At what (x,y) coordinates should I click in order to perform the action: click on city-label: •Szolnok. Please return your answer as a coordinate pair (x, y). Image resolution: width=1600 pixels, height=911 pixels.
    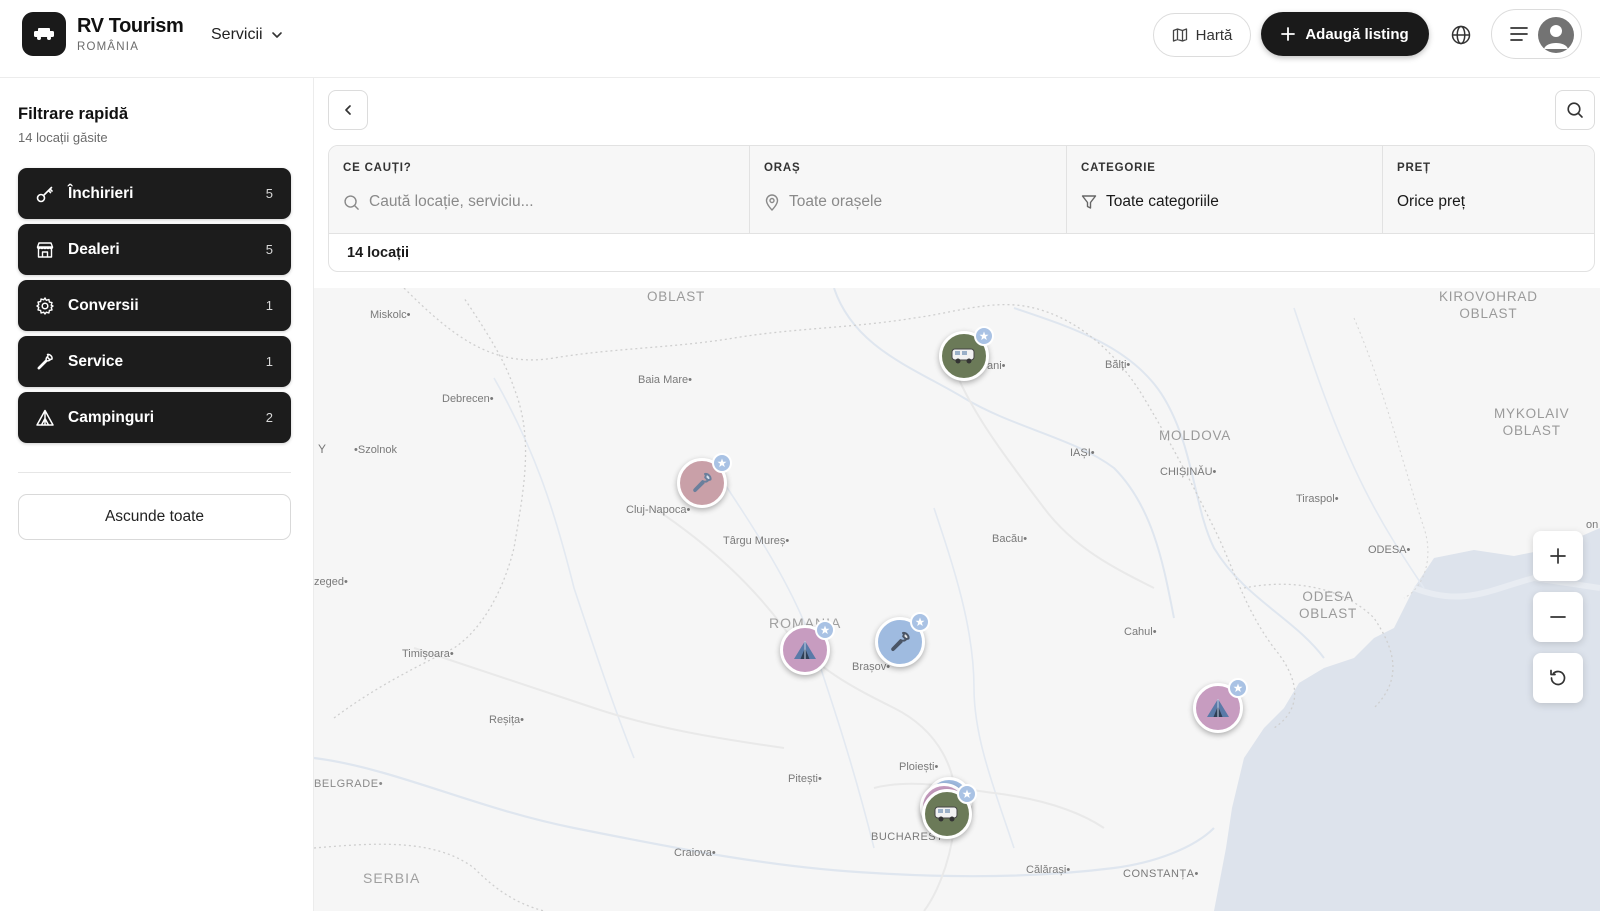
    Looking at the image, I should click on (375, 450).